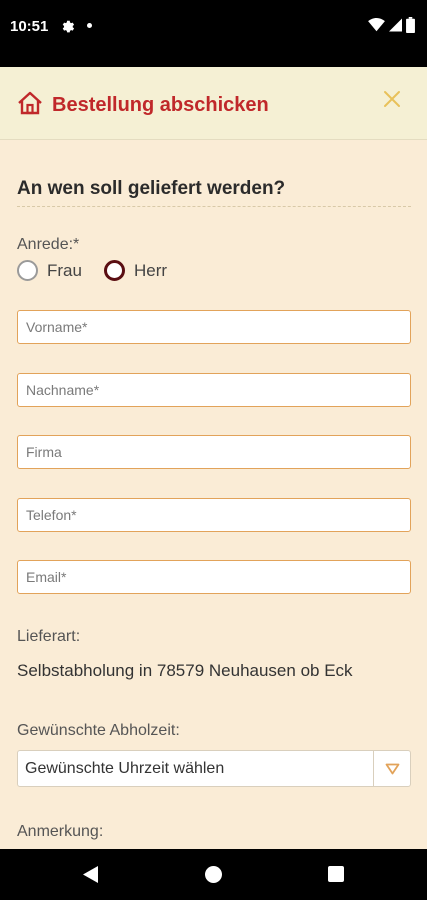 Image resolution: width=427 pixels, height=900 pixels. I want to click on battery-icon, so click(410, 25).